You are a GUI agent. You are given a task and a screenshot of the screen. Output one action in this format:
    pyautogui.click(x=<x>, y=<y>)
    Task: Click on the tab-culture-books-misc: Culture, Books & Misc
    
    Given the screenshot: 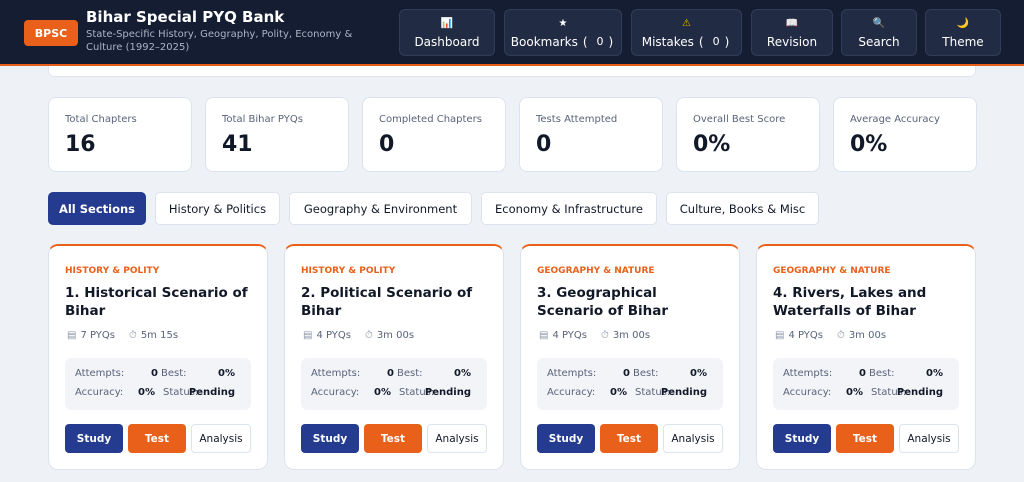 What is the action you would take?
    pyautogui.click(x=742, y=208)
    